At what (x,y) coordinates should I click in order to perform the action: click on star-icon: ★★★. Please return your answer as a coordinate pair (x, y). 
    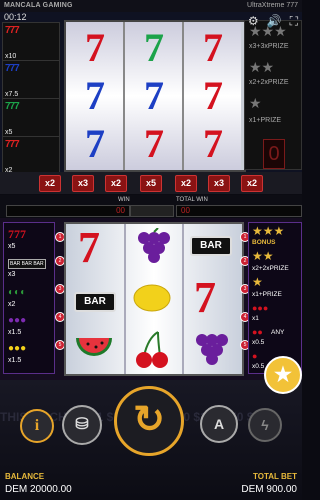
    Looking at the image, I should click on (268, 231).